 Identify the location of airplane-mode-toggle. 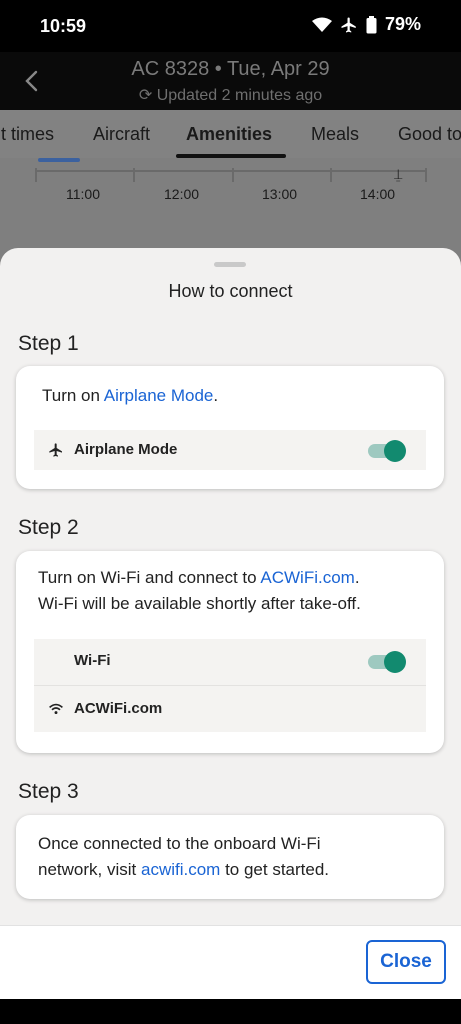
(387, 451).